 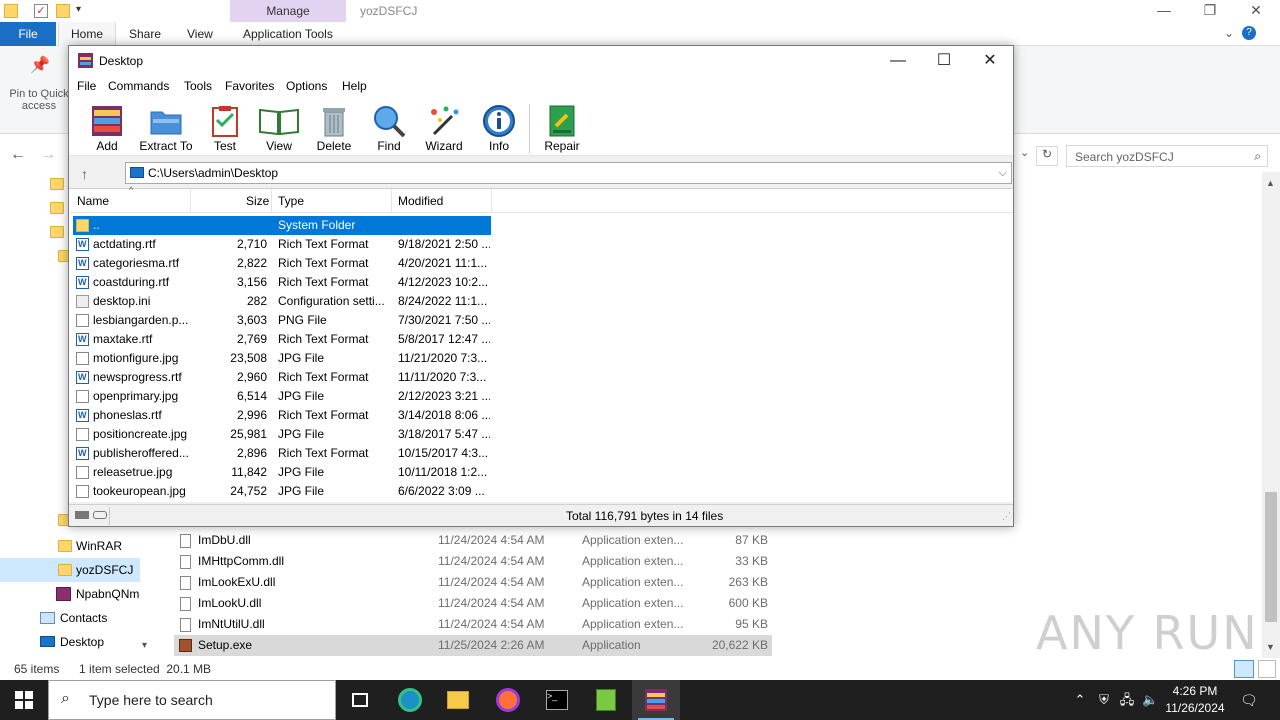 What do you see at coordinates (192, 700) in the screenshot?
I see `taskbar-search-box: ⌕ Type here to search` at bounding box center [192, 700].